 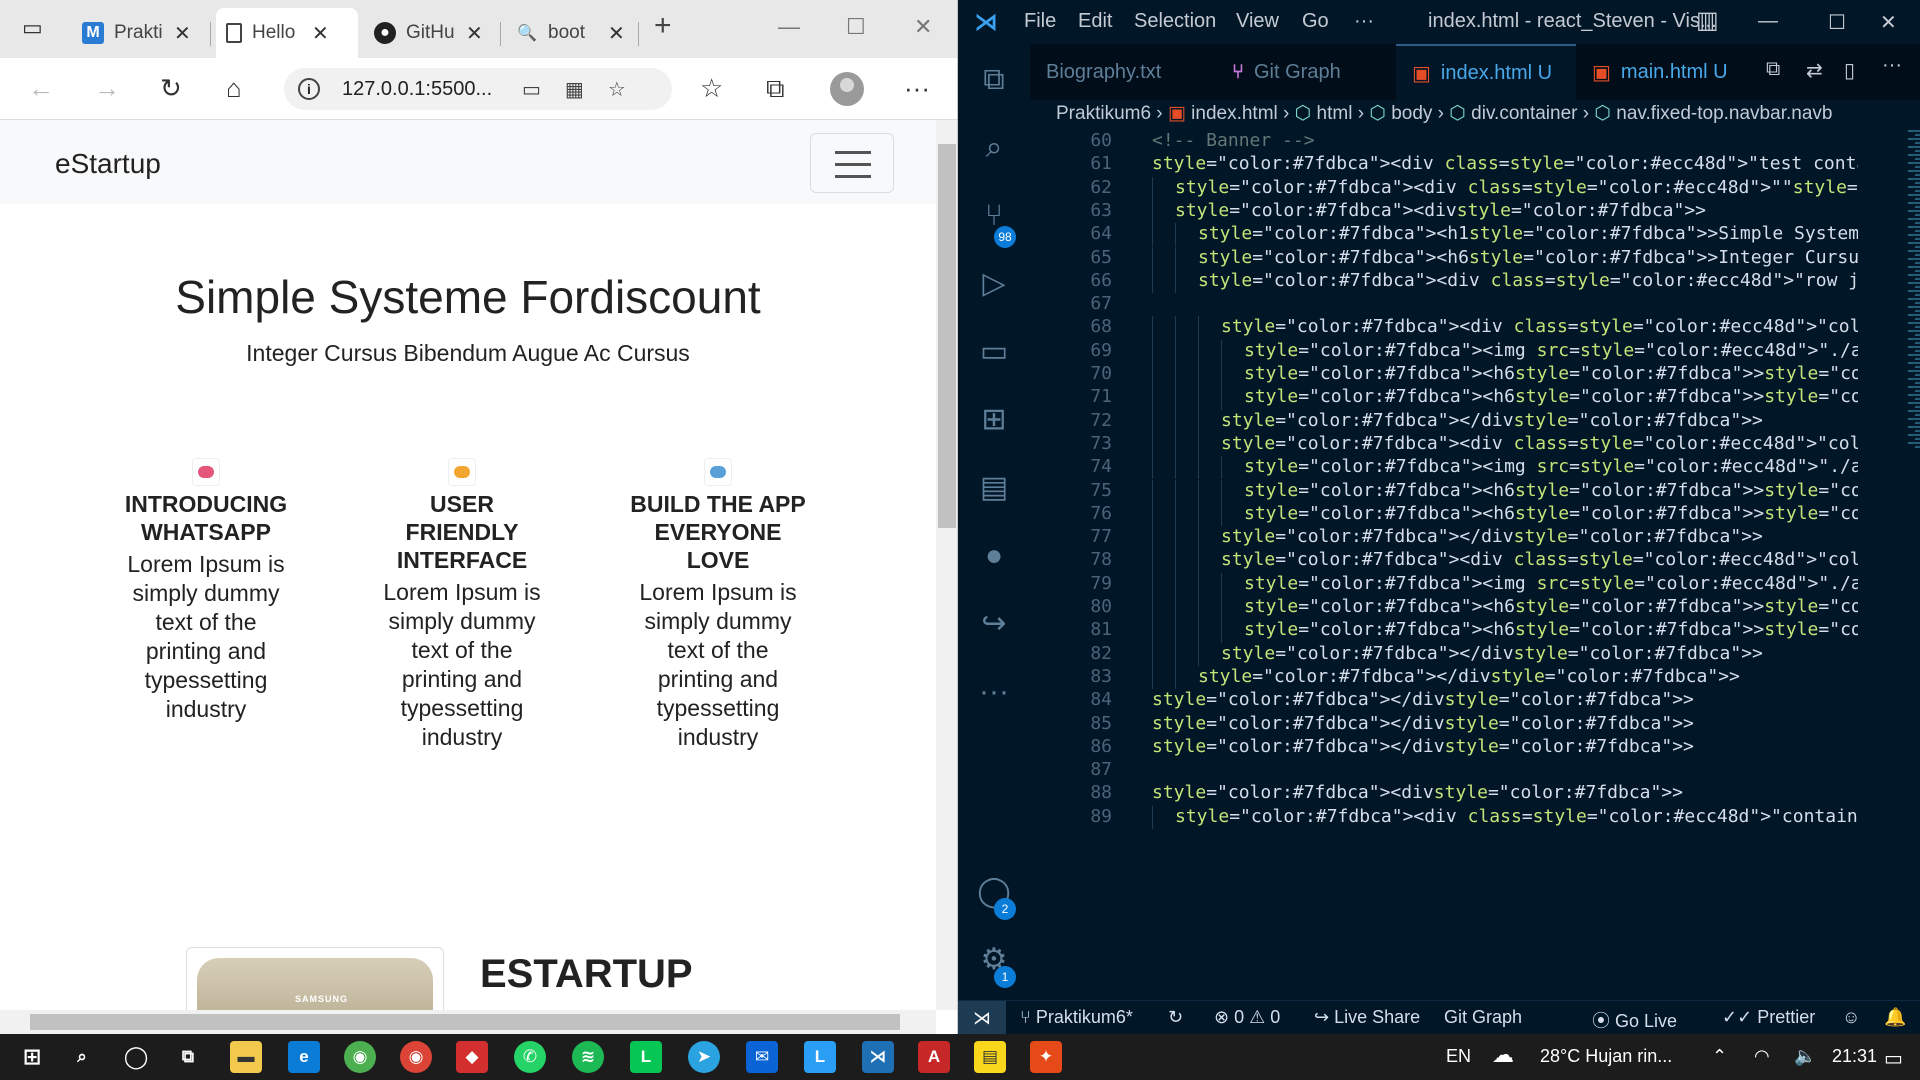 What do you see at coordinates (775, 88) in the screenshot?
I see `collections-icon: ⧉` at bounding box center [775, 88].